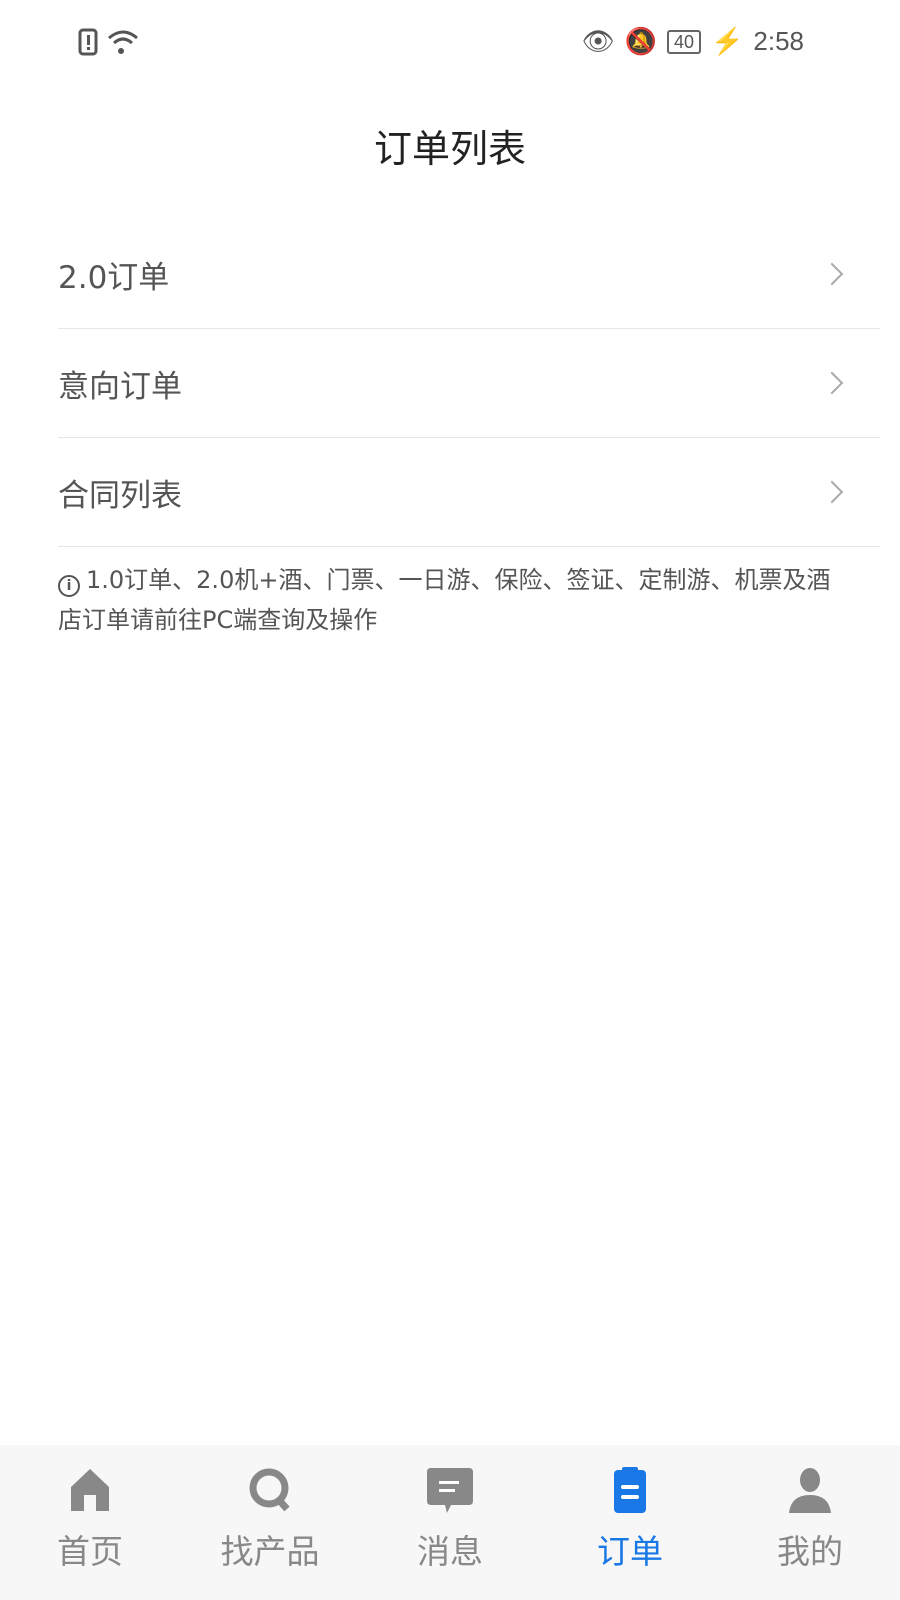 The image size is (900, 1600). Describe the element at coordinates (630, 1490) in the screenshot. I see `order-icon` at that location.